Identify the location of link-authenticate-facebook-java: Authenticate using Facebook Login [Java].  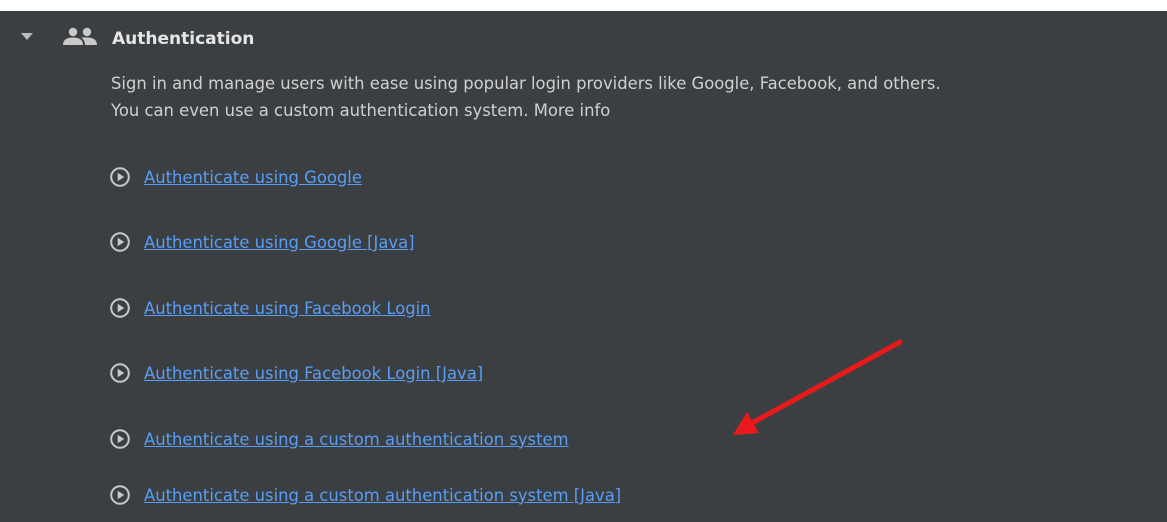
(296, 373).